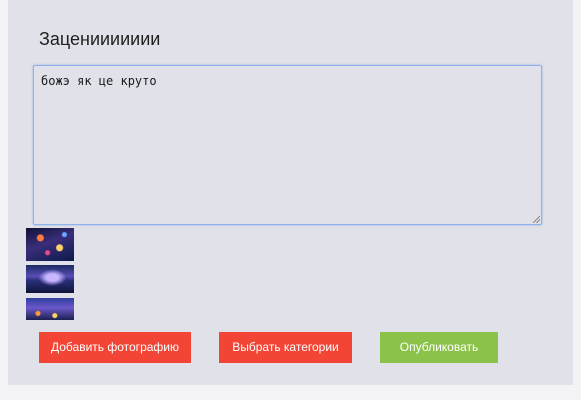 The width and height of the screenshot is (581, 400). I want to click on post-title: Зацениииииии, so click(100, 39).